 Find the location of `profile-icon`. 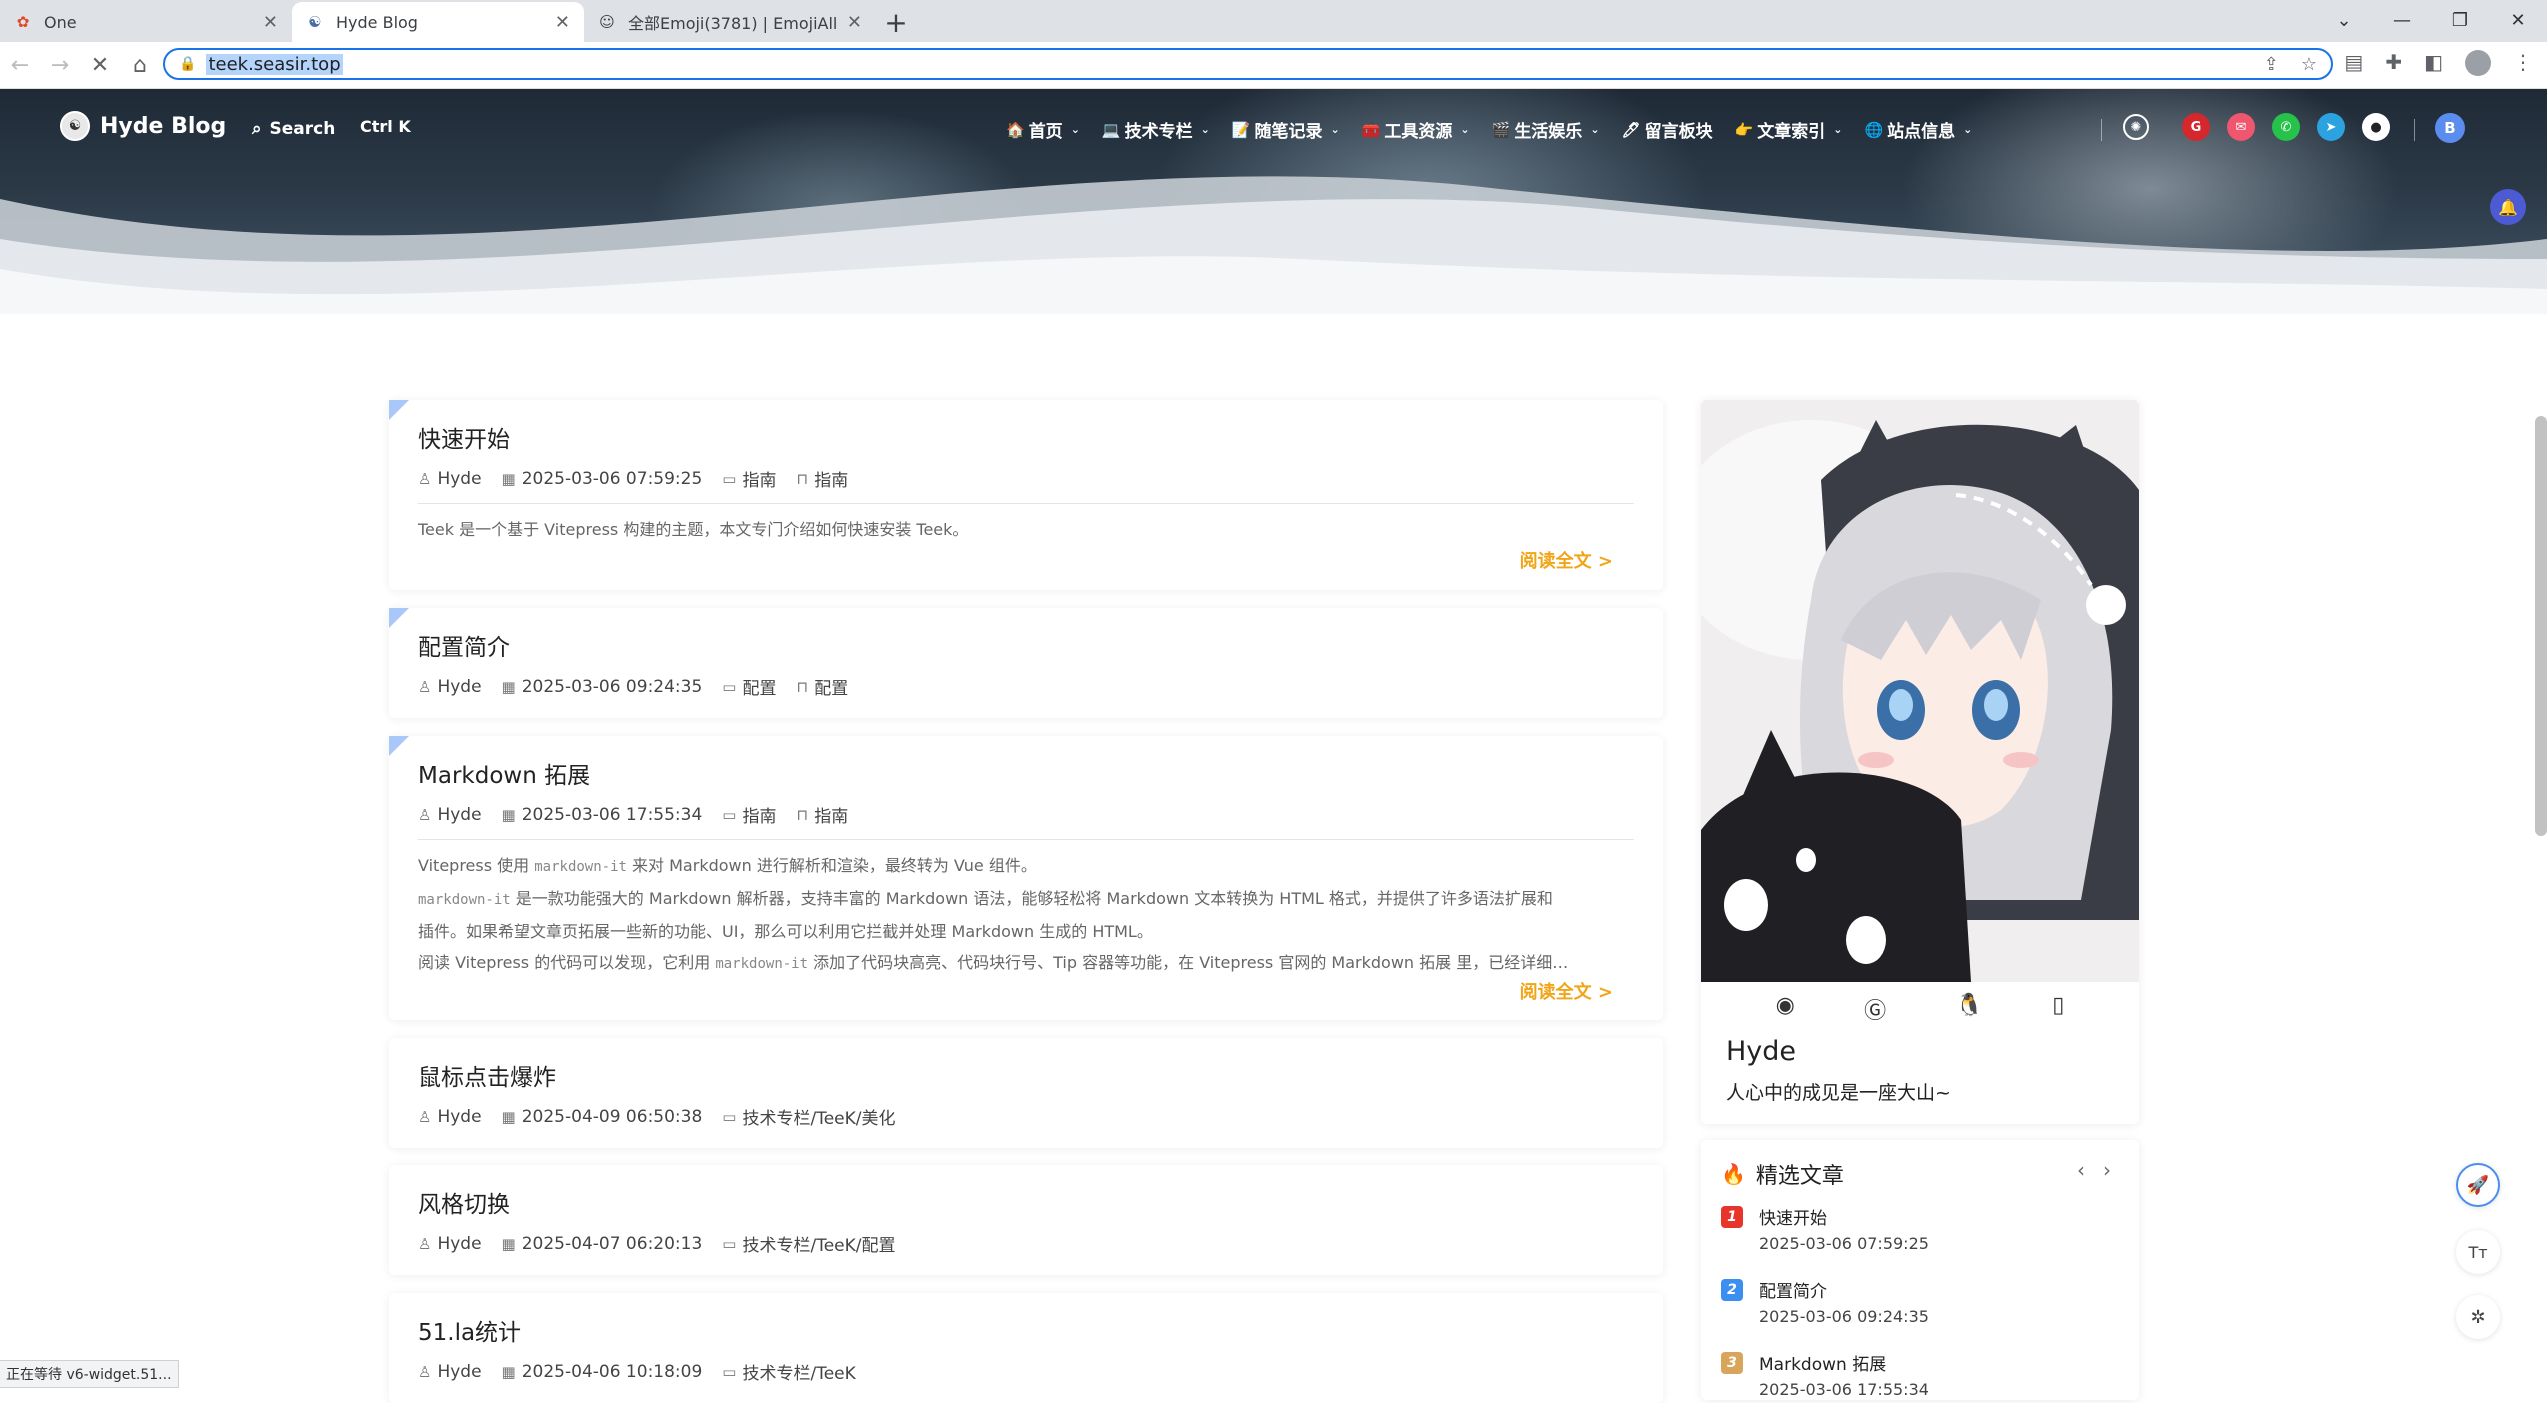

profile-icon is located at coordinates (2478, 63).